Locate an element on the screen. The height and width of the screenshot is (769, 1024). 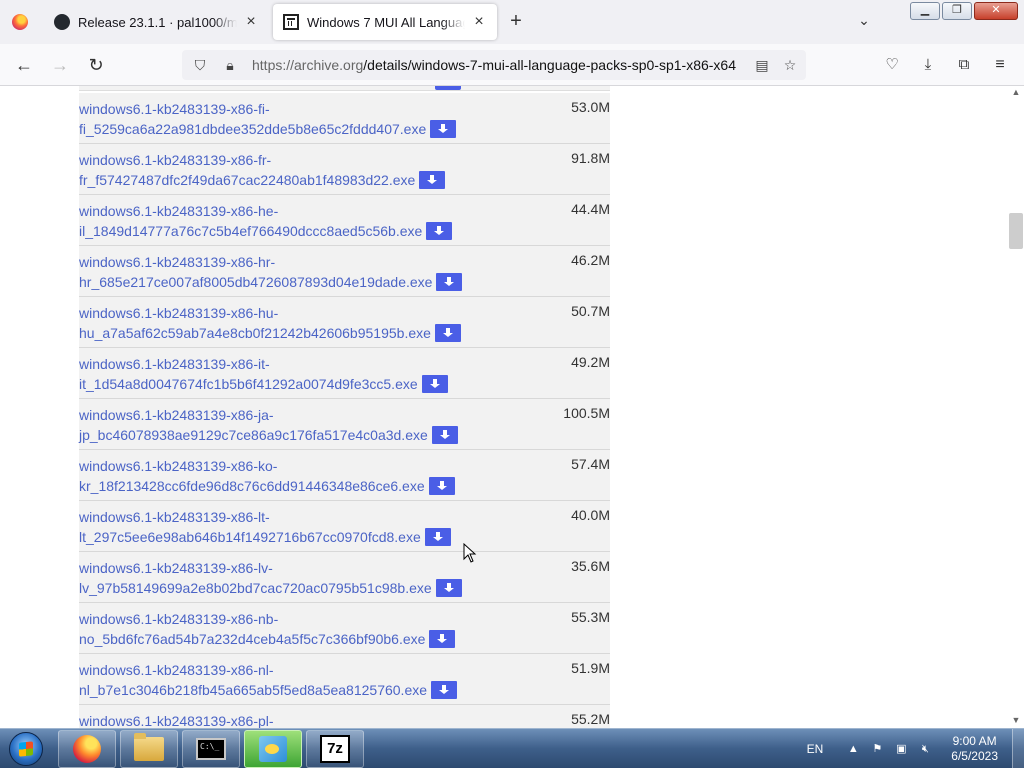
file-size: 55.2M is located at coordinates (590, 719).